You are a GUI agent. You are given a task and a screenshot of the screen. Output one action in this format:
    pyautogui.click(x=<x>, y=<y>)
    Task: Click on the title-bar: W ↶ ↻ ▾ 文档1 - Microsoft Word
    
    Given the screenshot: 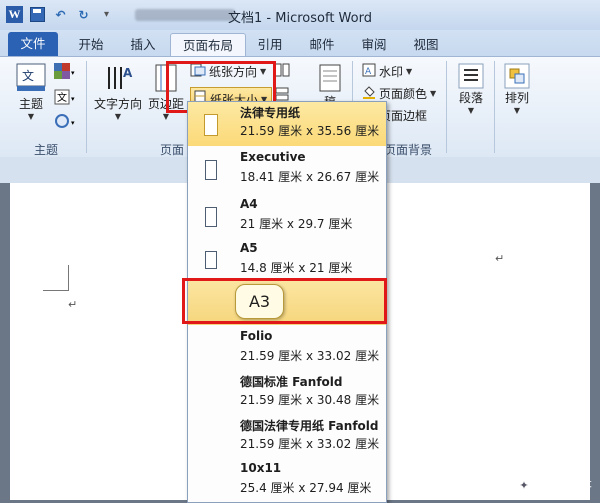 What is the action you would take?
    pyautogui.click(x=300, y=15)
    